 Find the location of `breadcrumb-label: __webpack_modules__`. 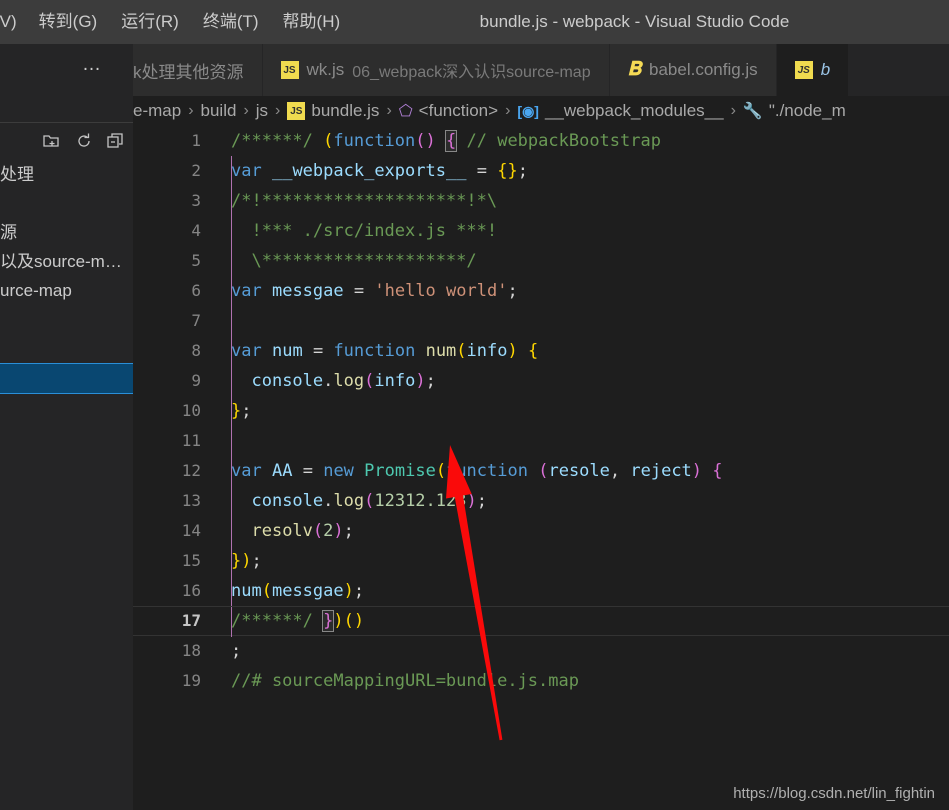

breadcrumb-label: __webpack_modules__ is located at coordinates (634, 110).